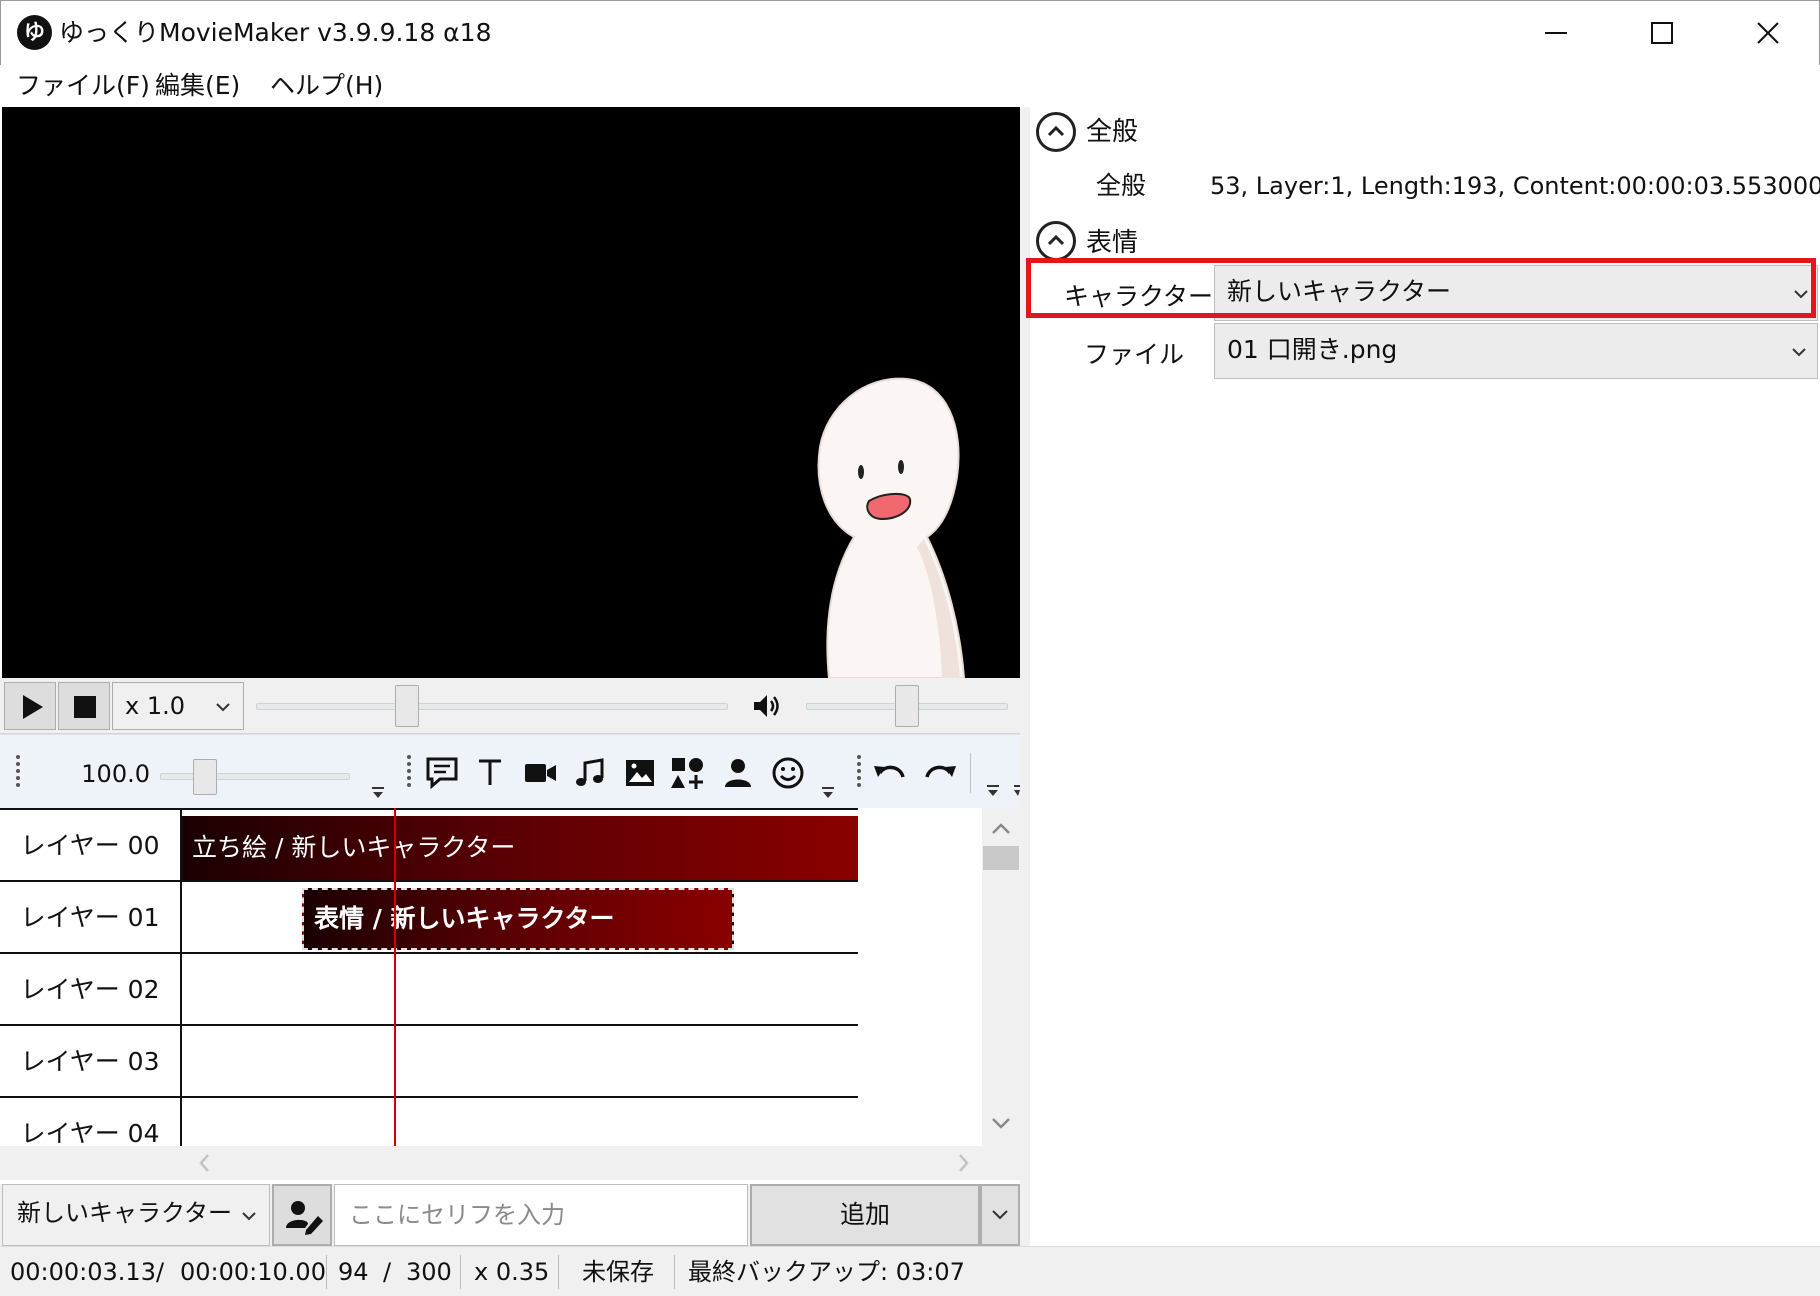 The width and height of the screenshot is (1820, 1296). What do you see at coordinates (963, 1163) in the screenshot?
I see `chevron-right-icon` at bounding box center [963, 1163].